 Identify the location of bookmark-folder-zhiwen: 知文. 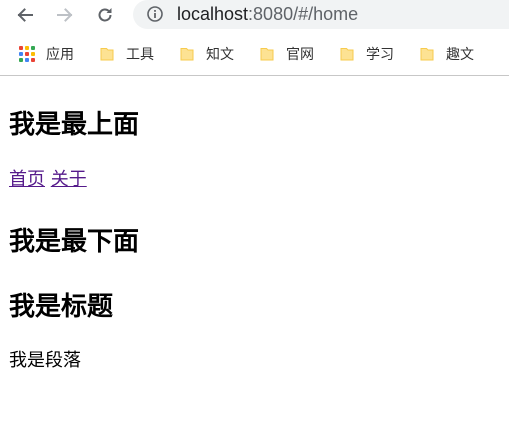
(206, 54).